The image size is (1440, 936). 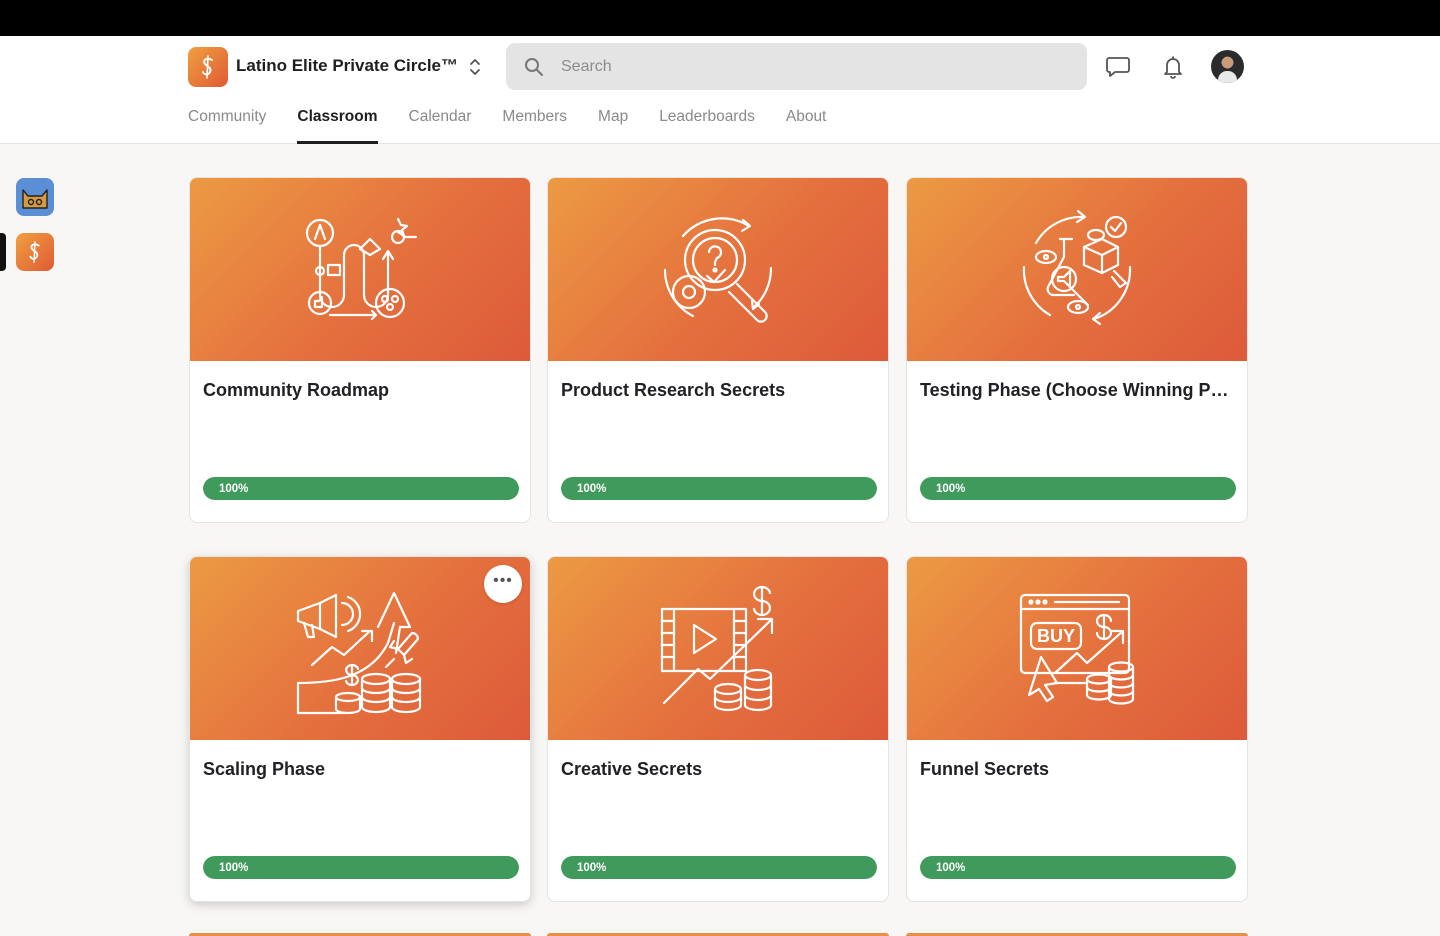 I want to click on chat-icon, so click(x=1118, y=67).